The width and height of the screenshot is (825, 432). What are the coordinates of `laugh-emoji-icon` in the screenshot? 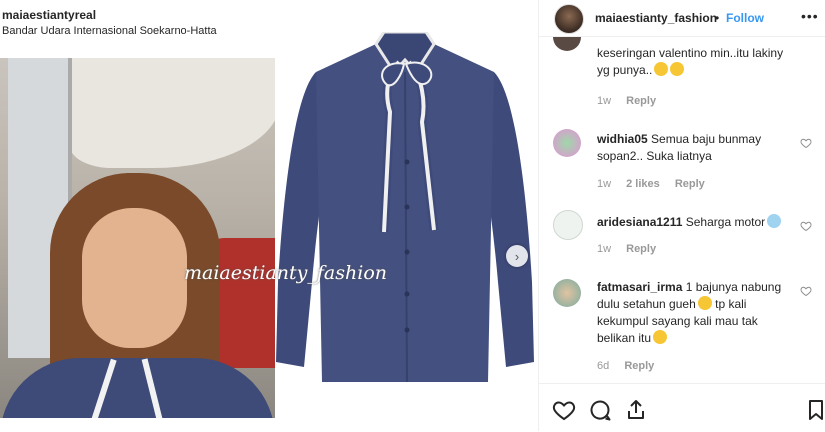 It's located at (660, 337).